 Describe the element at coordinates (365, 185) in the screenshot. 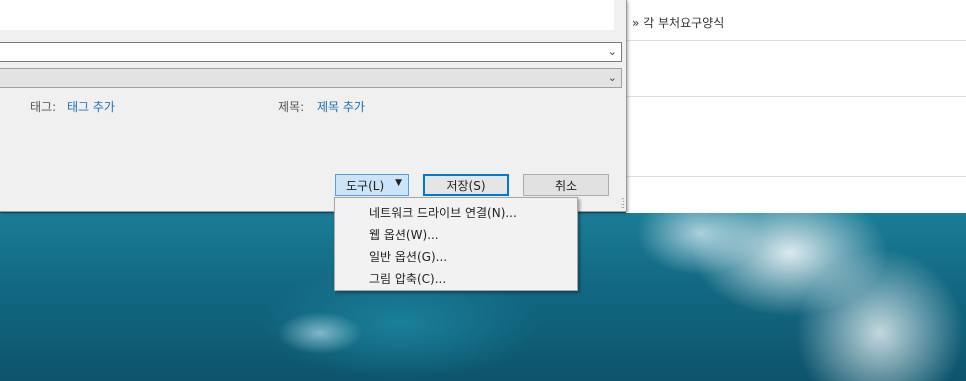

I see `tools-button-label: 도구(L)` at that location.